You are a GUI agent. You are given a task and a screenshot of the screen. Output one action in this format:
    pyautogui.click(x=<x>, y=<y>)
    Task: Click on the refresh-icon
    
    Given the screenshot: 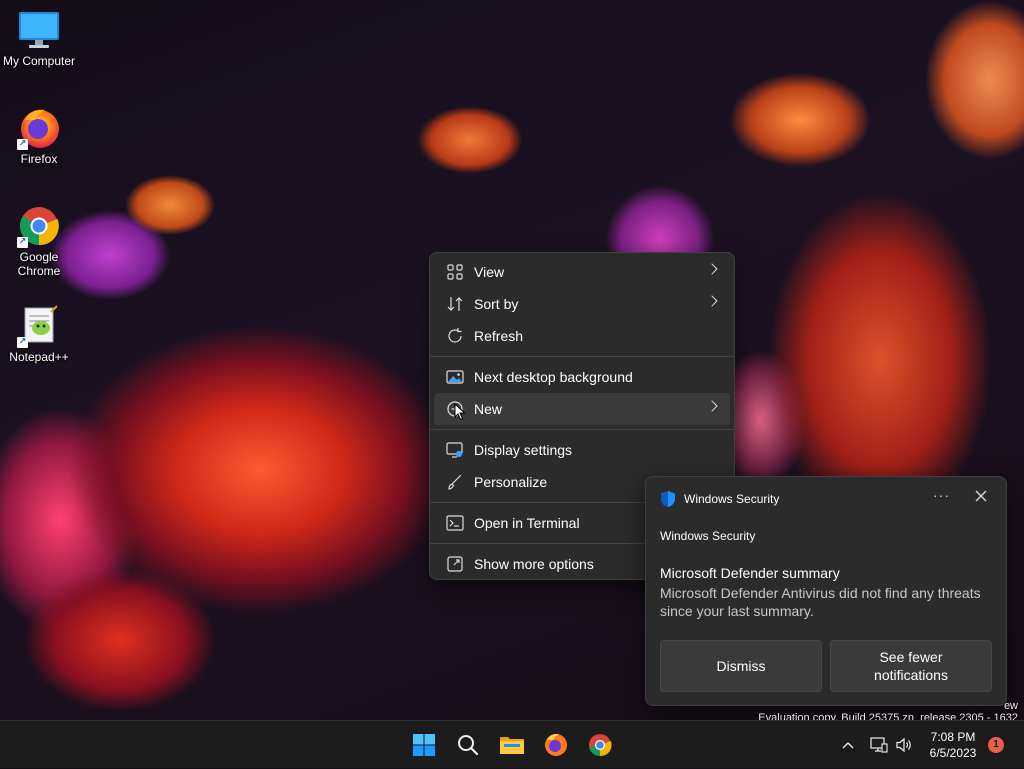 What is the action you would take?
    pyautogui.click(x=455, y=336)
    